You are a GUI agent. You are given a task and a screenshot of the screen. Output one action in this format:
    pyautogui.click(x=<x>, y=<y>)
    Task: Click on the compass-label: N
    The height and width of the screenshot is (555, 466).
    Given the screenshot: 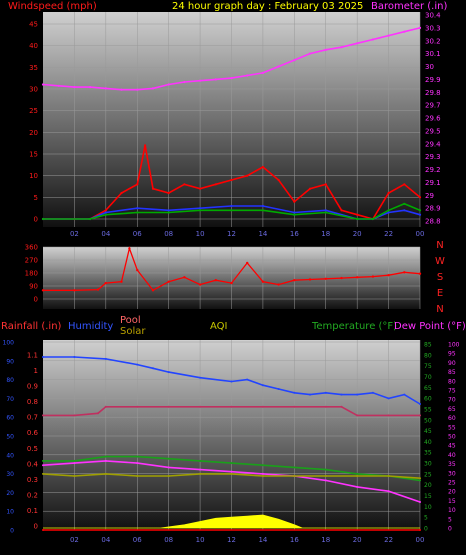 What is the action you would take?
    pyautogui.click(x=439, y=245)
    